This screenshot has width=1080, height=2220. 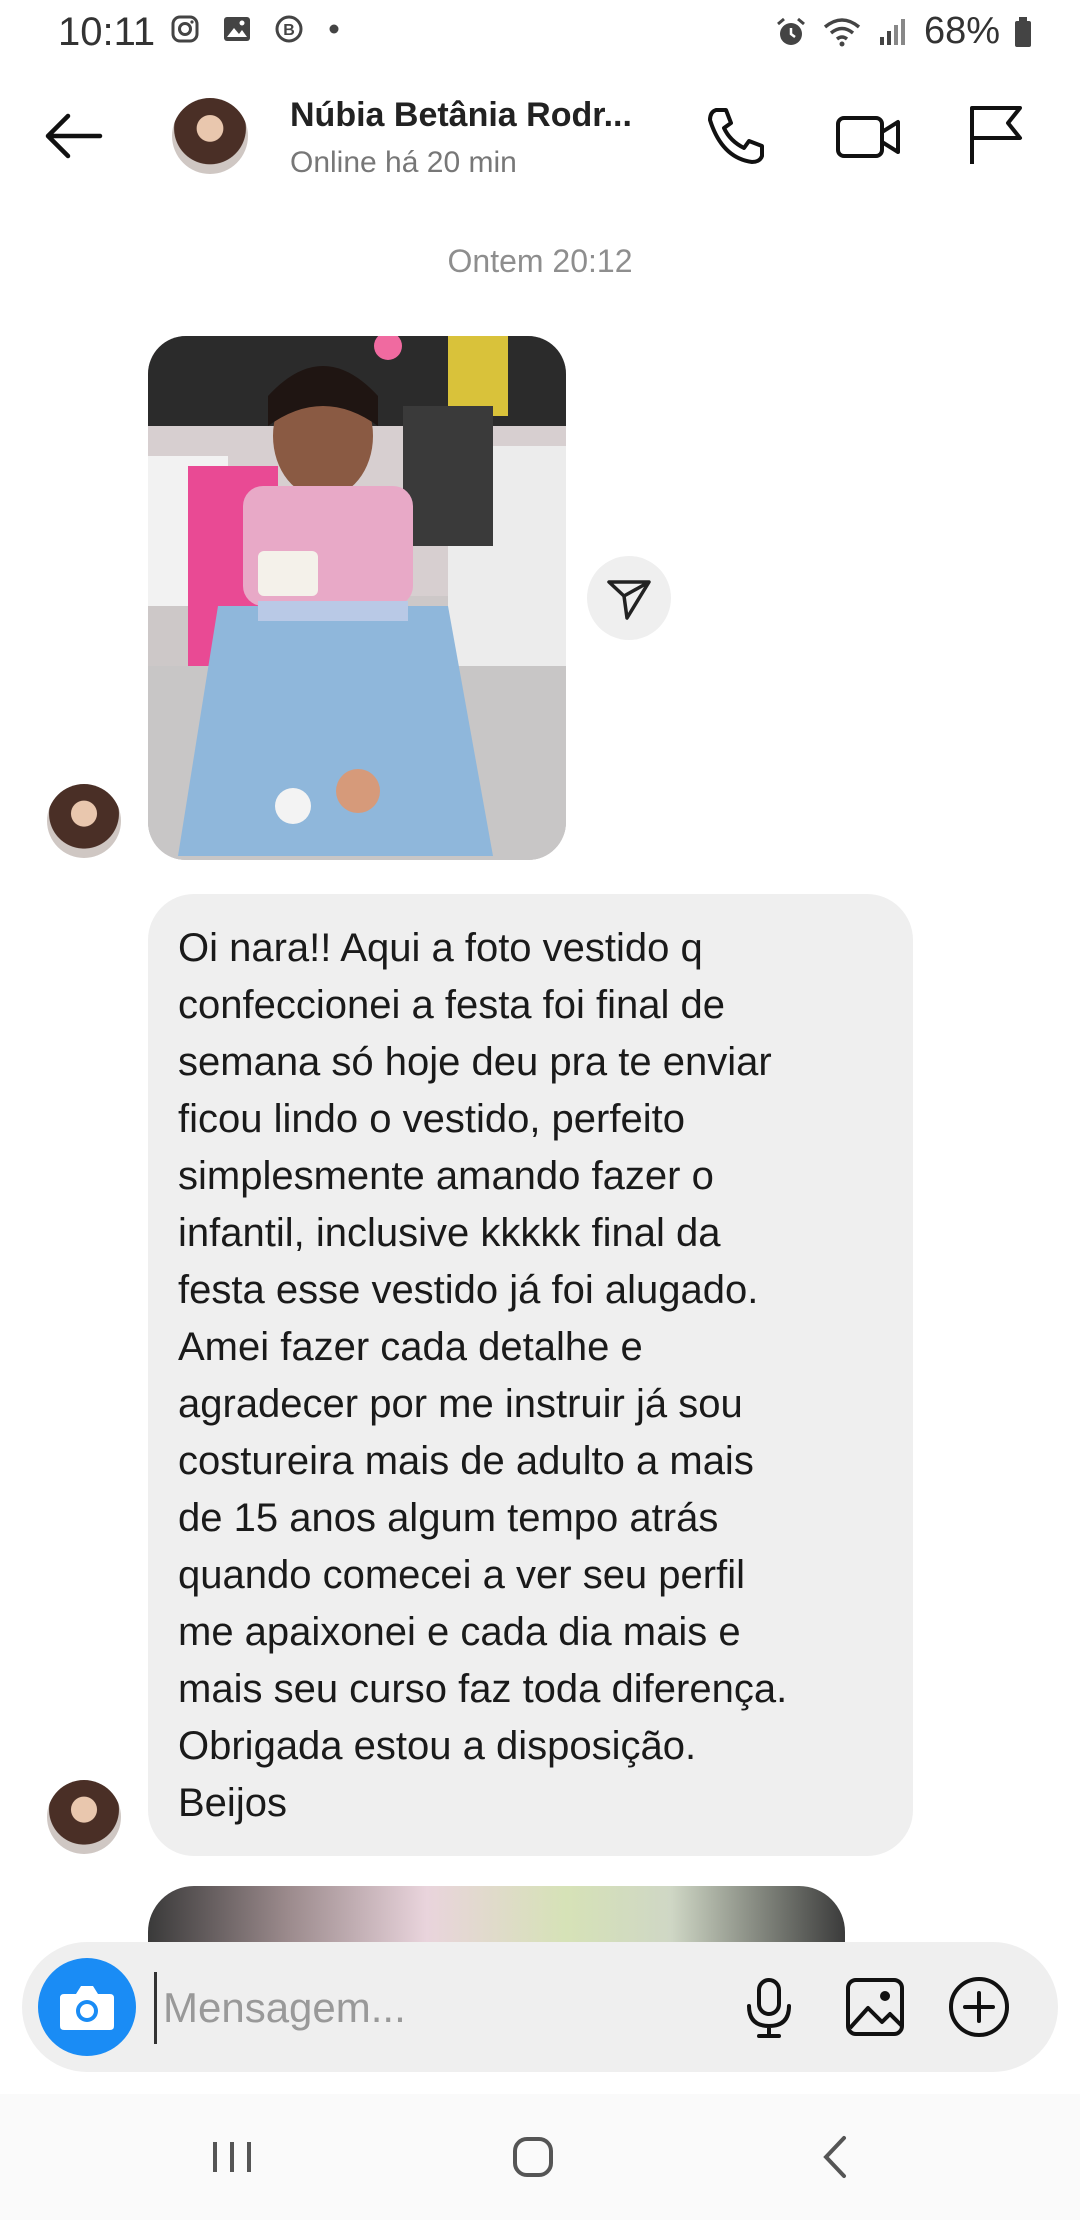 I want to click on message-line: me apaixonei e cada dia mais e, so click(x=459, y=1632).